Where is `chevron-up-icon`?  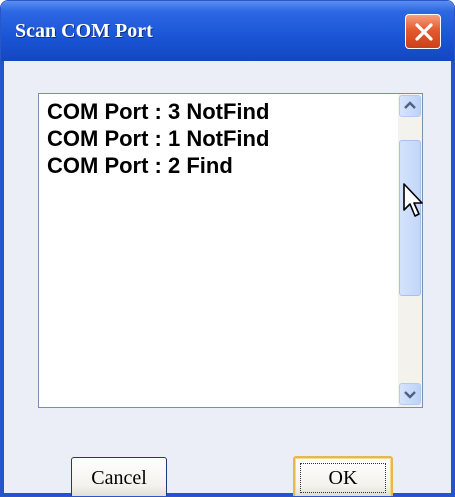
chevron-up-icon is located at coordinates (410, 105).